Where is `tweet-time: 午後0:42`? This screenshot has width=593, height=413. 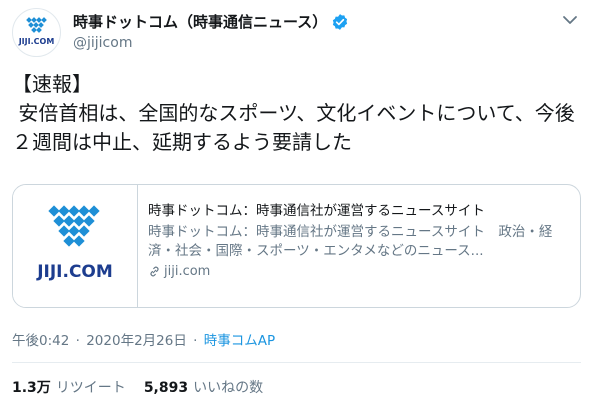 tweet-time: 午後0:42 is located at coordinates (40, 341).